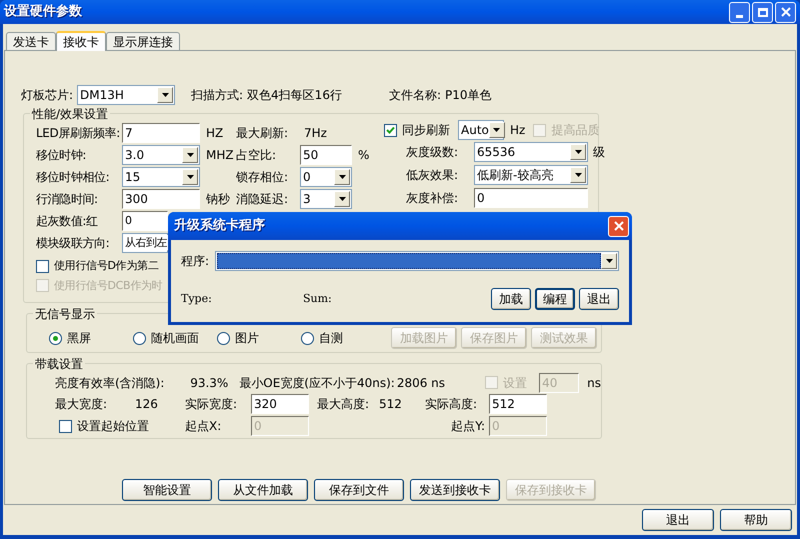 The image size is (800, 539). What do you see at coordinates (47, 95) in the screenshot?
I see `field-label: 灯板芯片:` at bounding box center [47, 95].